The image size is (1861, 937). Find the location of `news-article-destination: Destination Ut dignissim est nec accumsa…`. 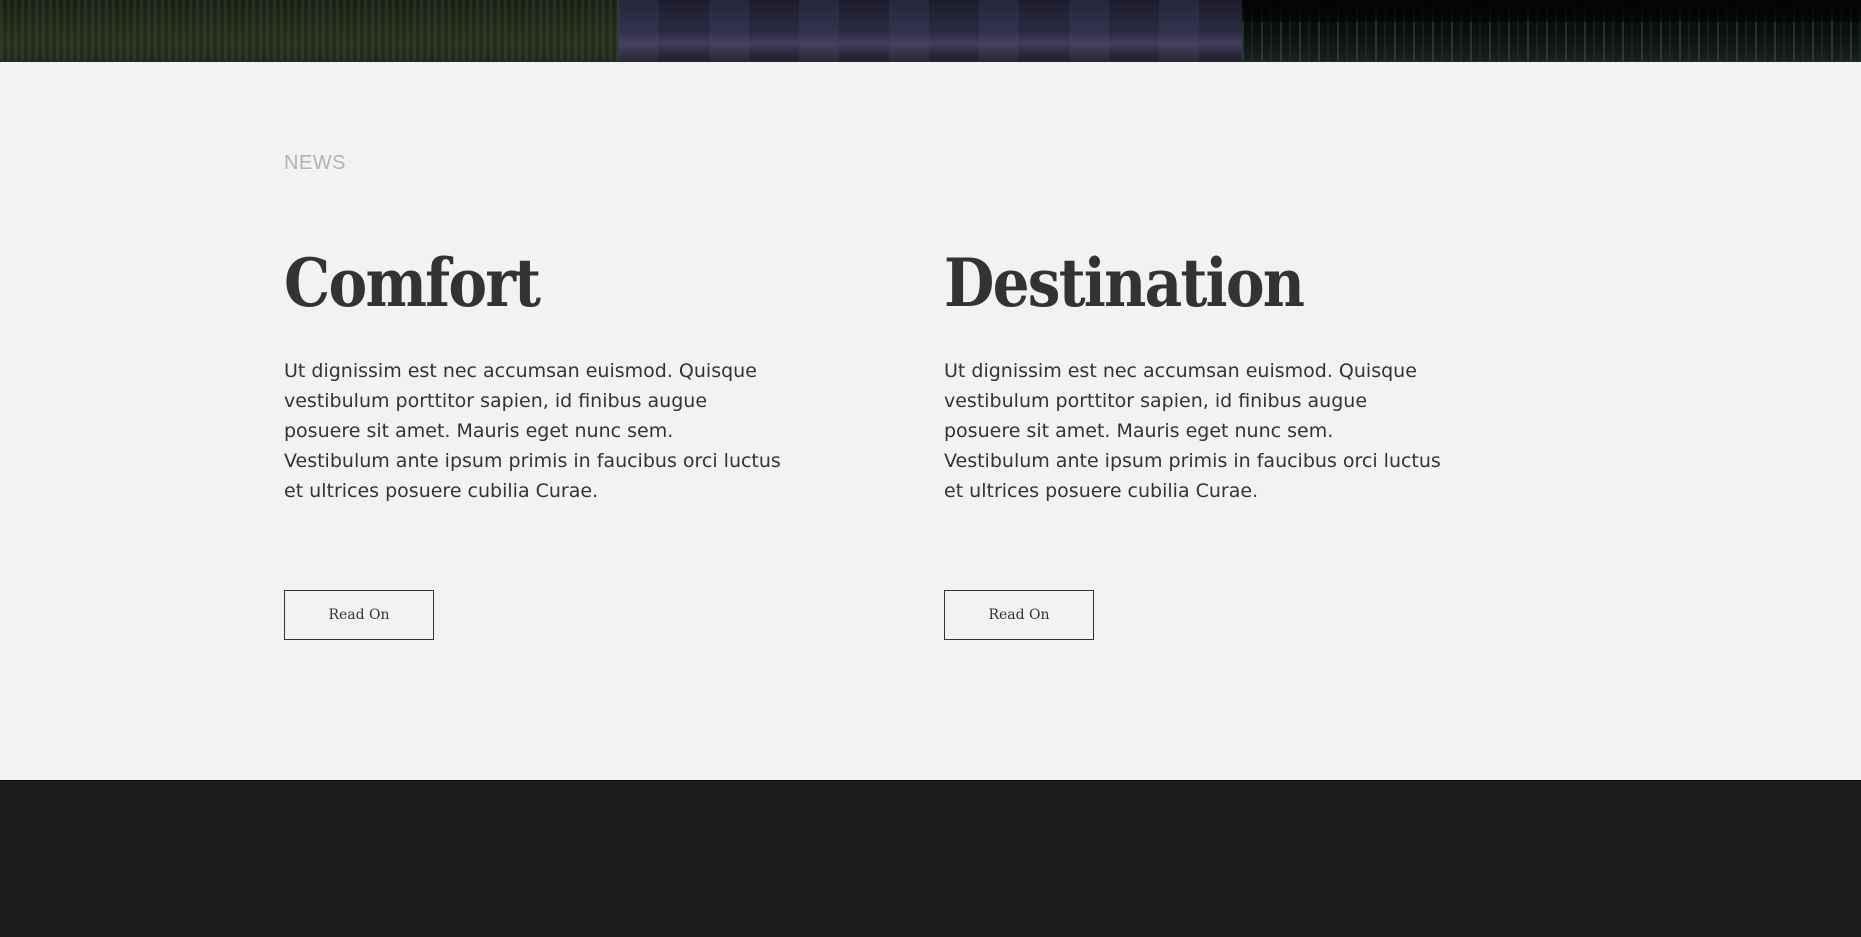

news-article-destination: Destination Ut dignissim est nec accumsa… is located at coordinates (1194, 378).